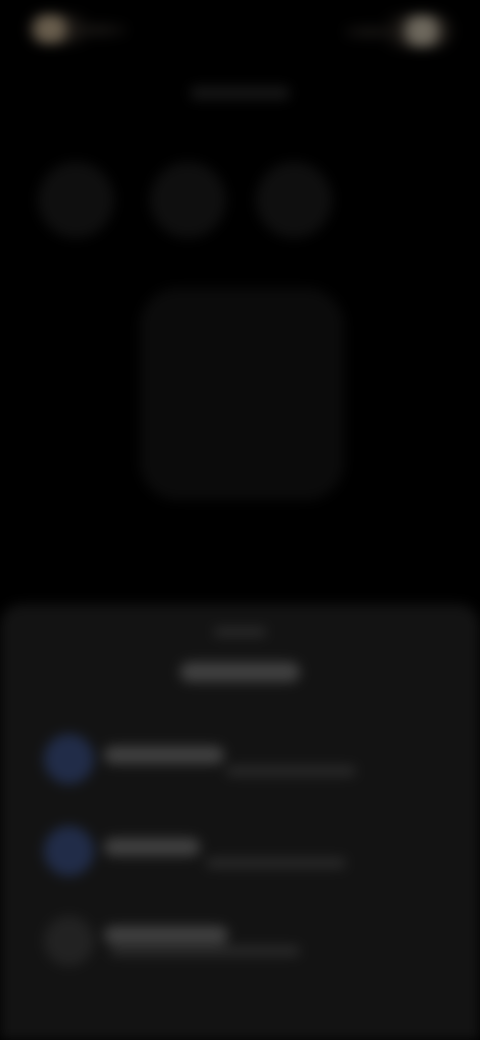 This screenshot has width=480, height=1040. What do you see at coordinates (152, 847) in the screenshot?
I see `row-2-title-placeholder` at bounding box center [152, 847].